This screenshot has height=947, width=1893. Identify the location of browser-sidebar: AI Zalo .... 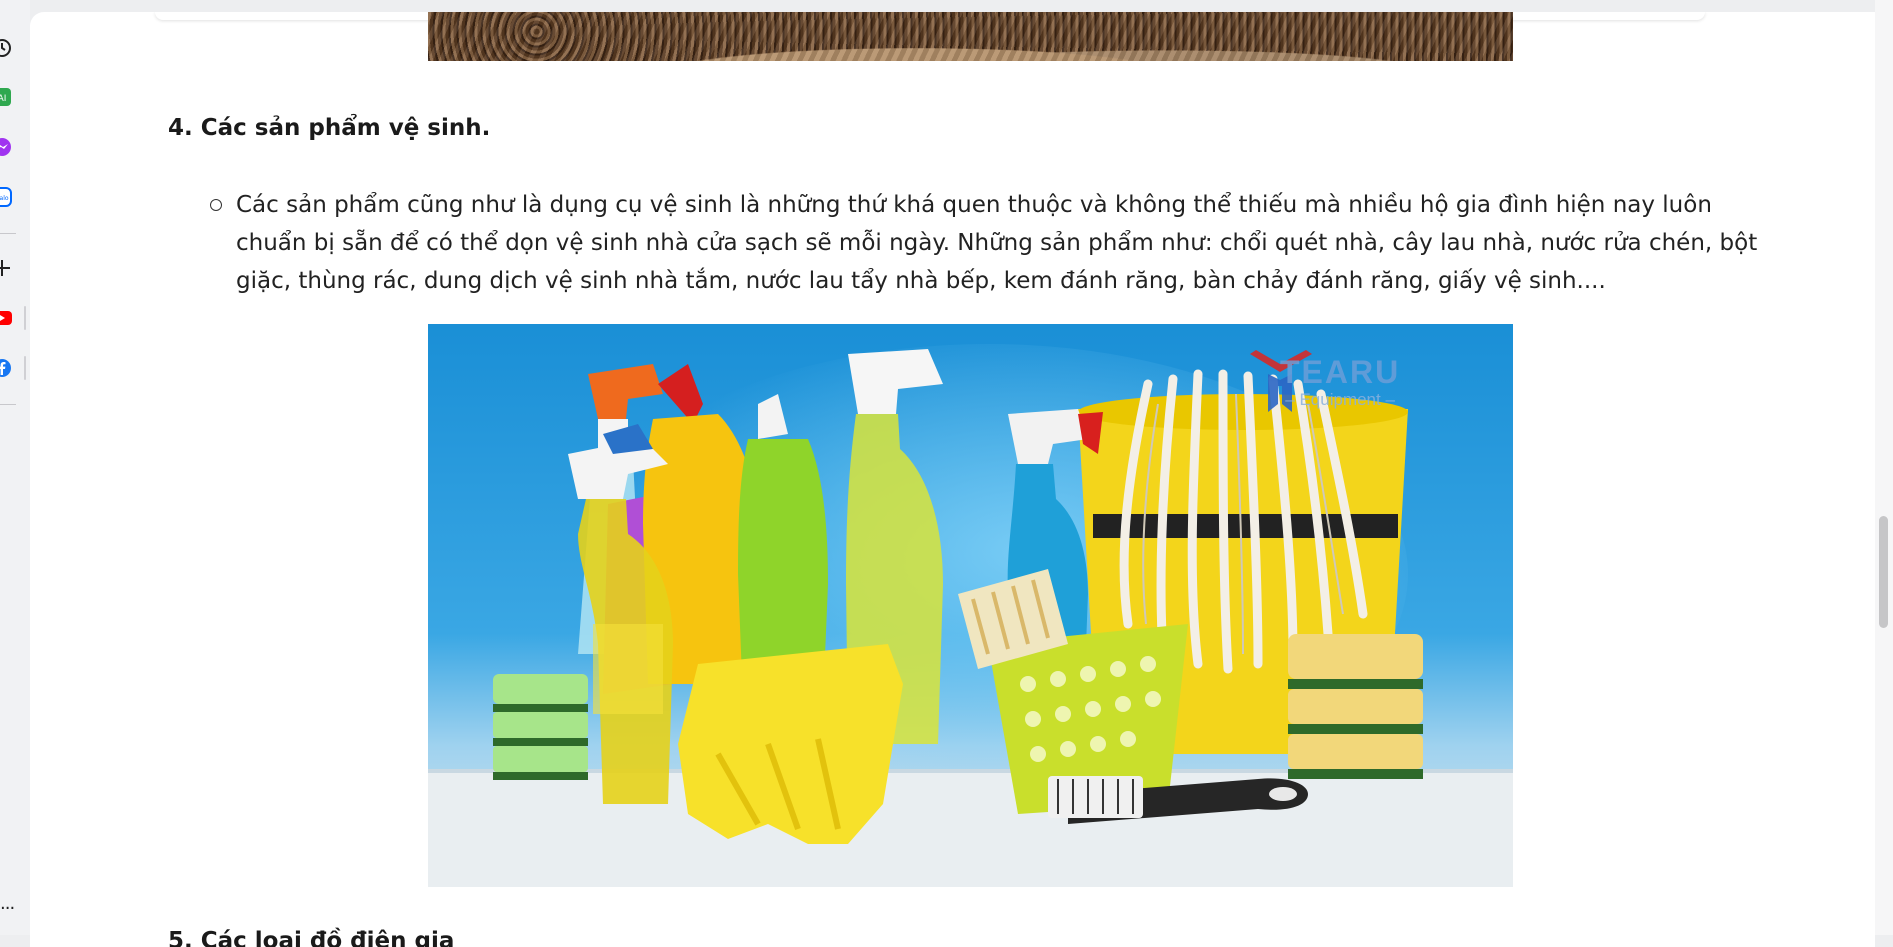
(15, 467).